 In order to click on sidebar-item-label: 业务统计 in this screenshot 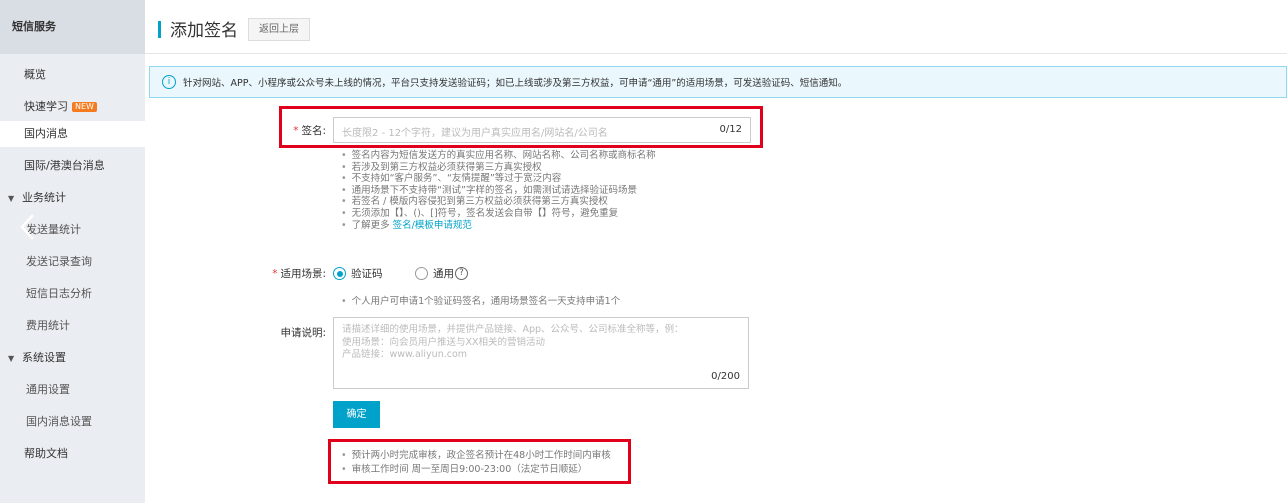, I will do `click(44, 197)`.